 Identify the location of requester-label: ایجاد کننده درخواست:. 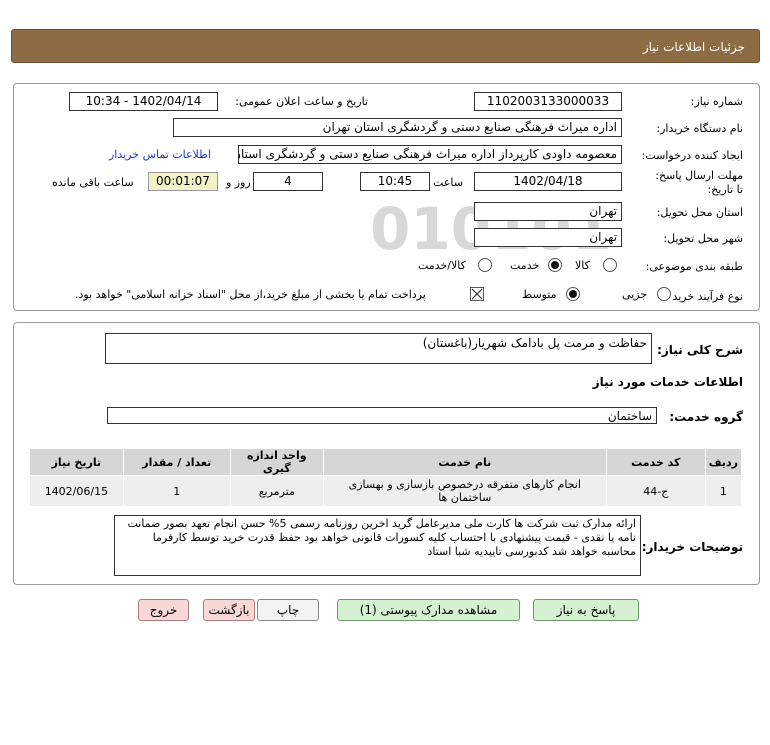
(692, 155).